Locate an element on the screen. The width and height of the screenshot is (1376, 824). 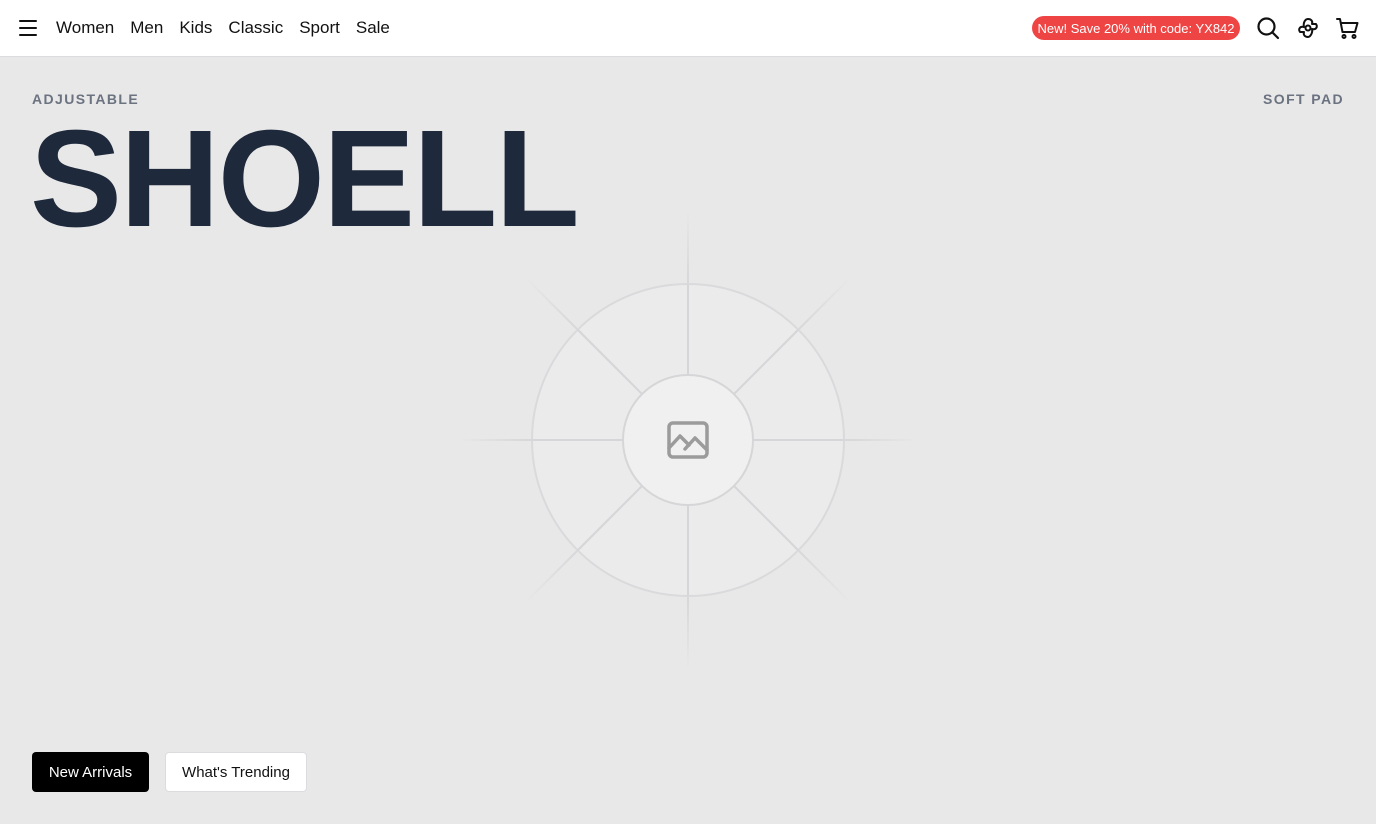
new-arrivals-button: New Arrivals is located at coordinates (90, 772).